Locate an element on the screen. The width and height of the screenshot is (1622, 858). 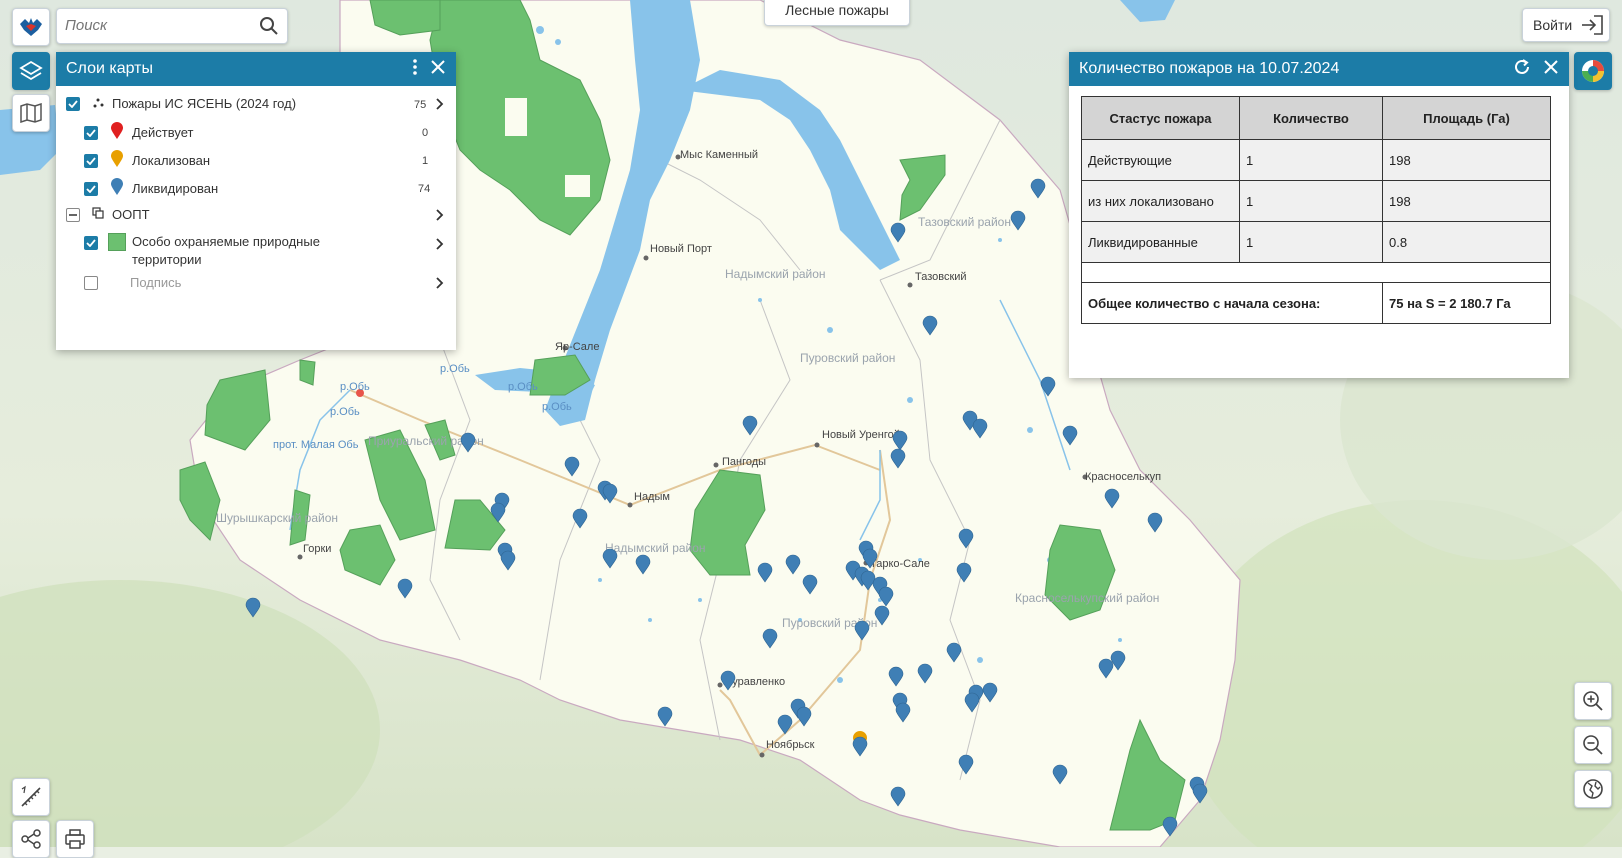
zoom-out-icon is located at coordinates (1593, 745).